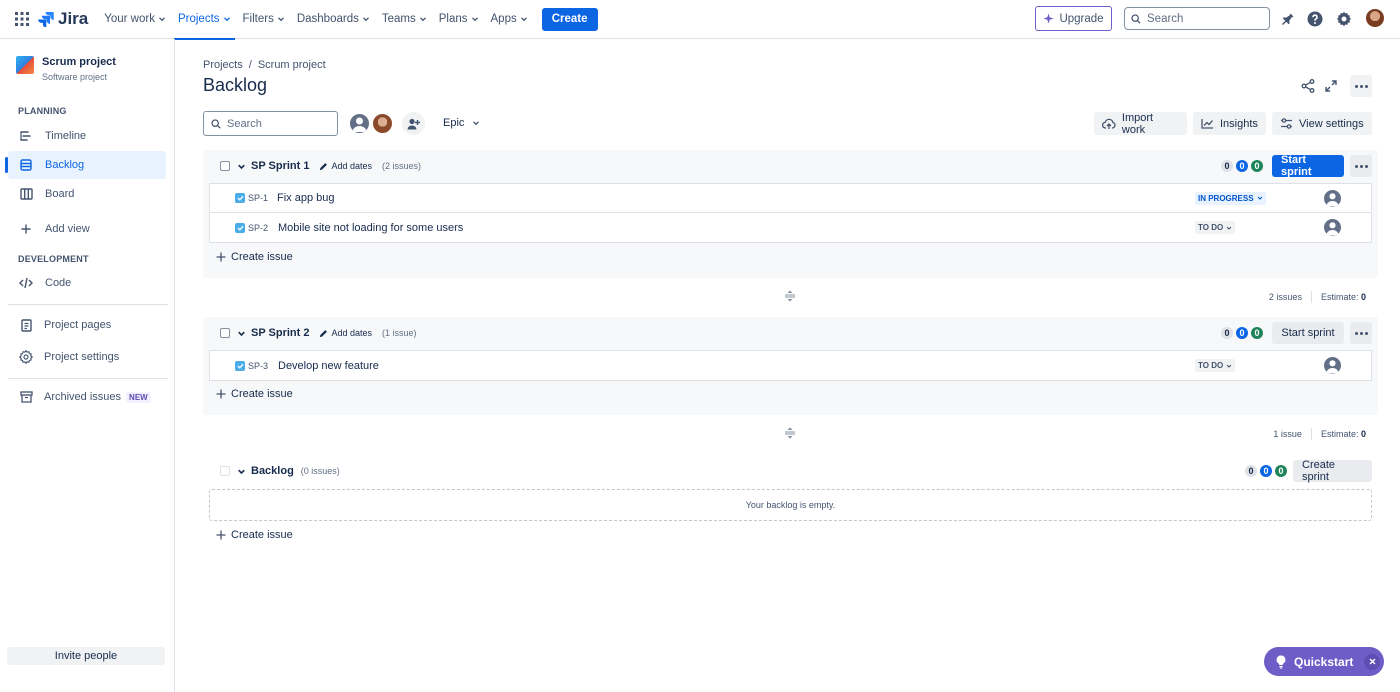 The width and height of the screenshot is (1400, 692). I want to click on app-switcher-icon, so click(22, 19).